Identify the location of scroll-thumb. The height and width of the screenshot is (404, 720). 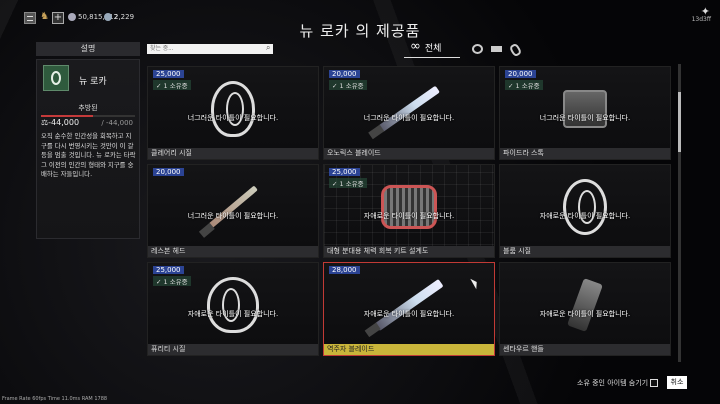
(679, 122).